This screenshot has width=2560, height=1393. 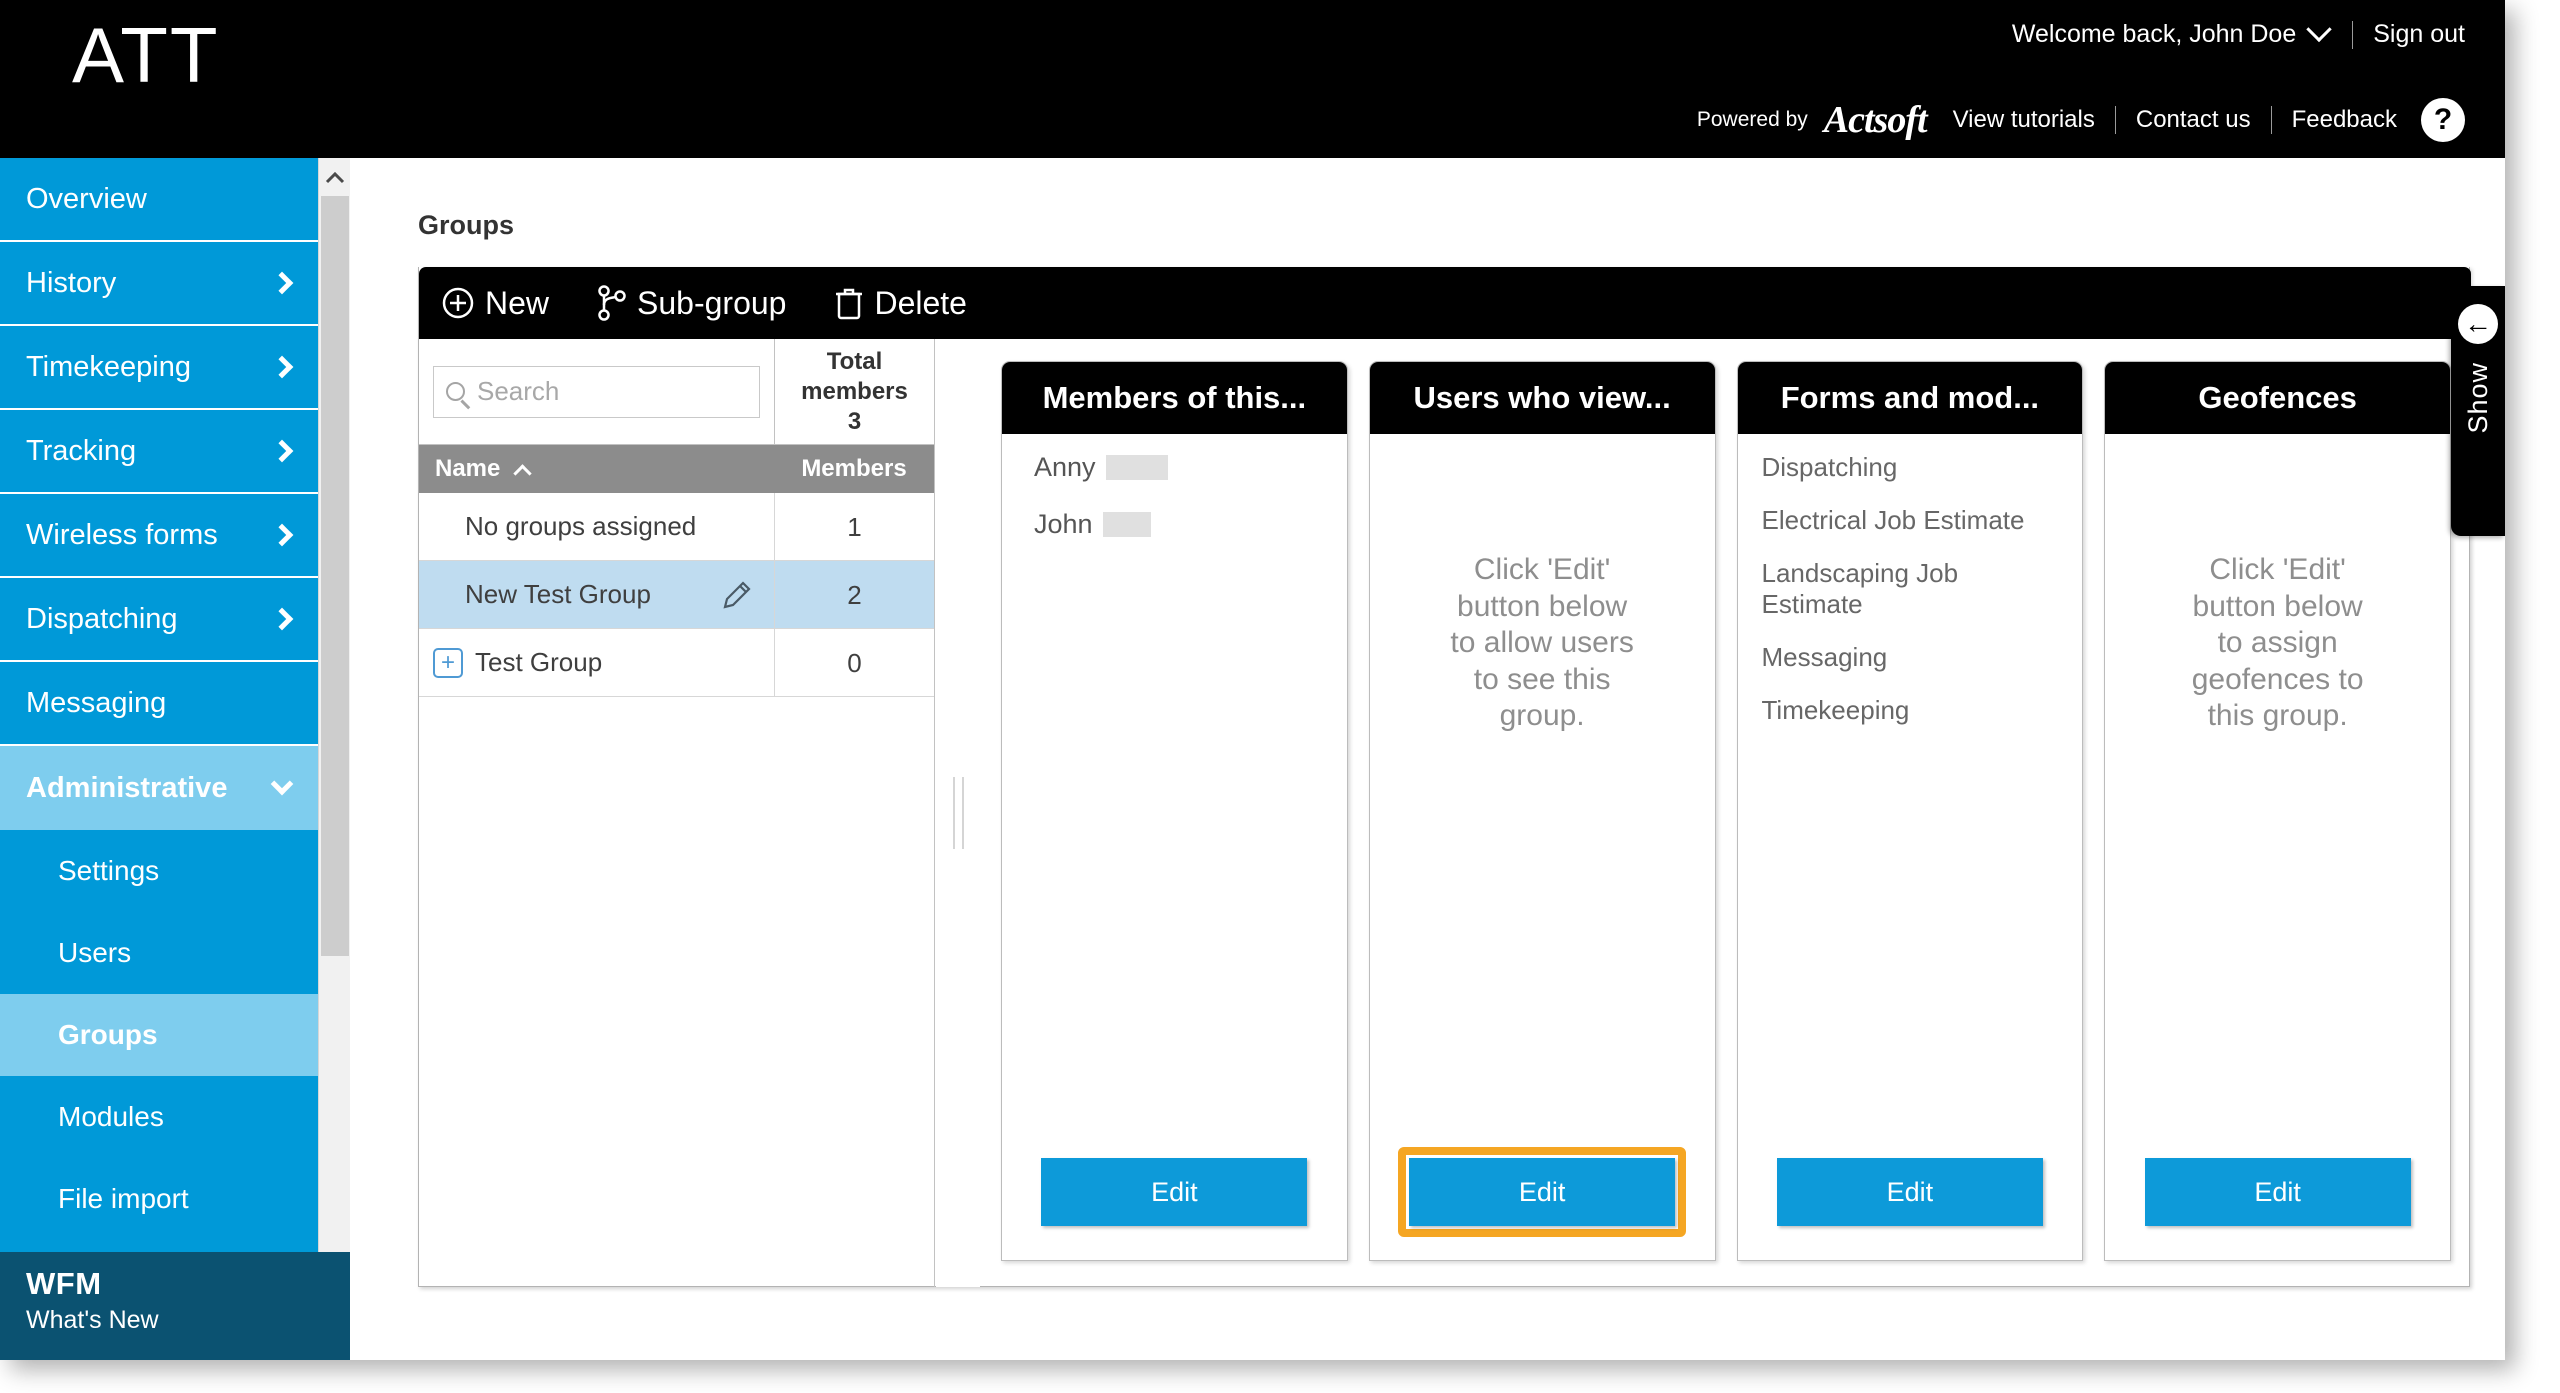 What do you see at coordinates (108, 366) in the screenshot?
I see `sidebar-item-label: Timekeeping` at bounding box center [108, 366].